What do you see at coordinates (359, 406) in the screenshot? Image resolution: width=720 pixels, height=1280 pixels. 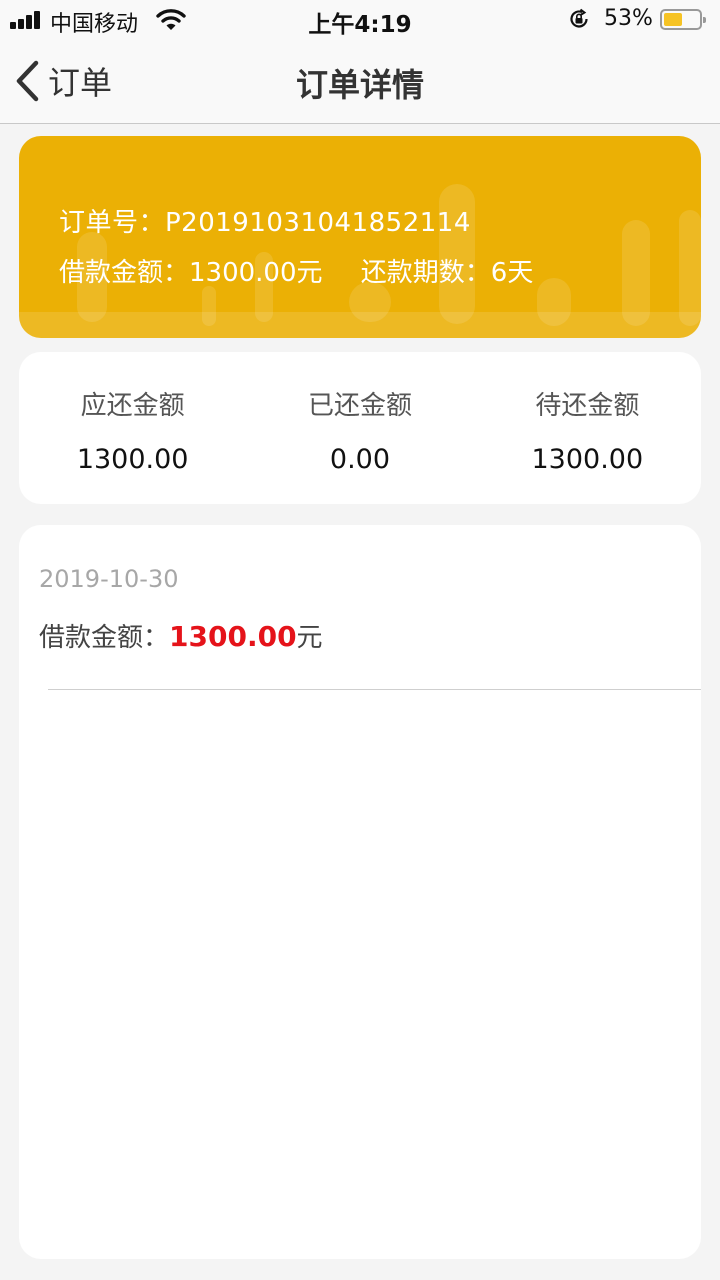 I see `summary-label: 已还金额` at bounding box center [359, 406].